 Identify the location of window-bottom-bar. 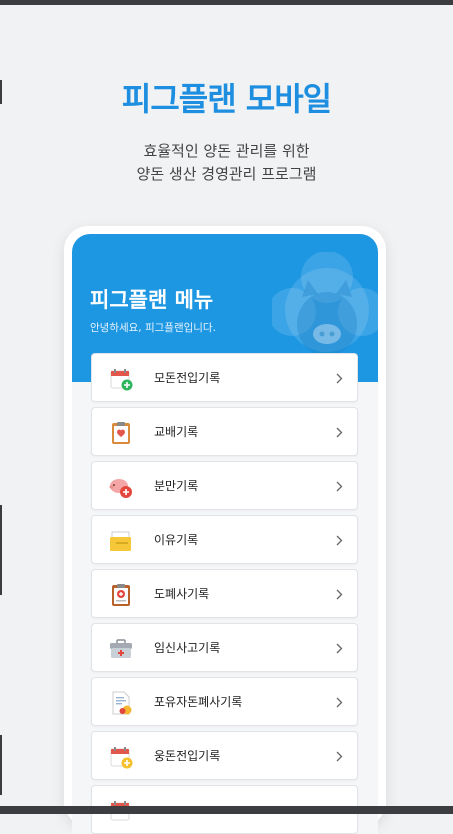
(226, 810).